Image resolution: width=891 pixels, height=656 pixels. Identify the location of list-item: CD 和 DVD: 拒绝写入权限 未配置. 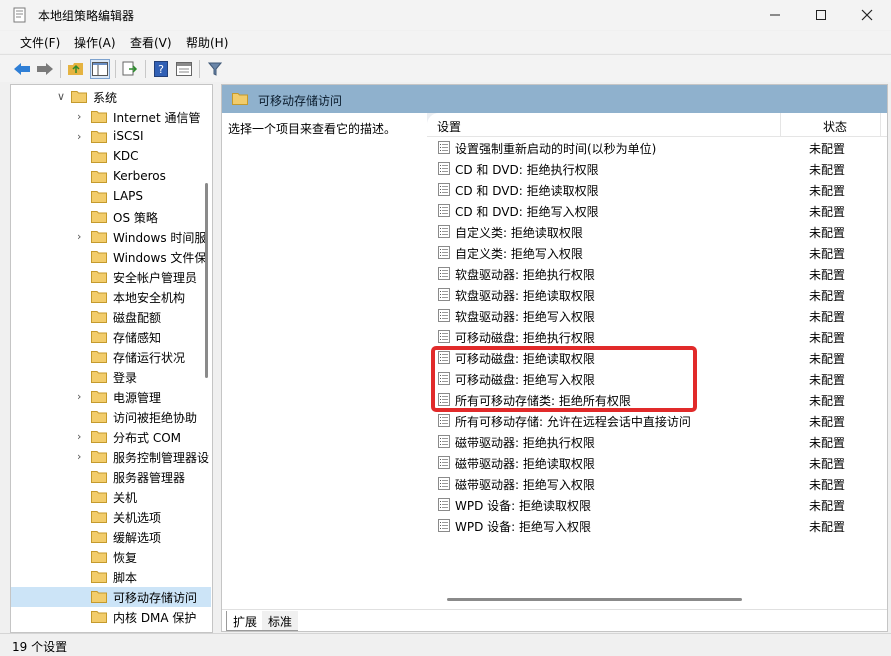
(657, 210).